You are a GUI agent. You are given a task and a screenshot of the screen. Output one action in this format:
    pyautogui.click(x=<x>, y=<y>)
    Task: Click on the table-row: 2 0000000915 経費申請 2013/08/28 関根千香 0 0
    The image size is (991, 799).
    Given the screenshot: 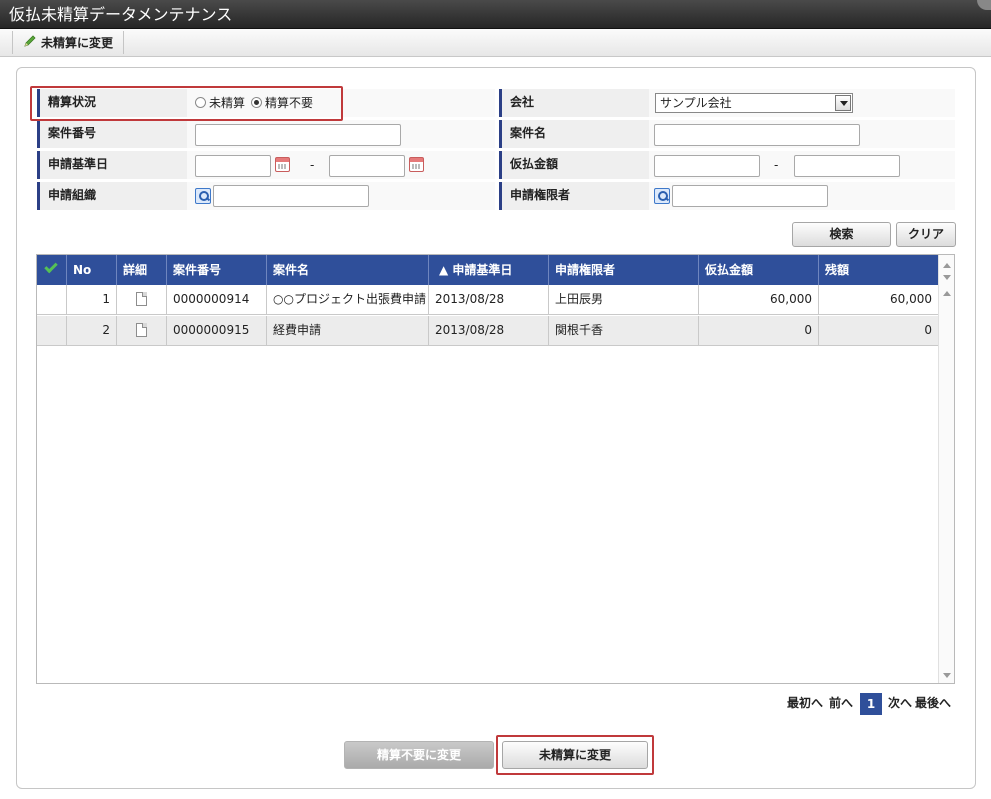 What is the action you would take?
    pyautogui.click(x=488, y=331)
    